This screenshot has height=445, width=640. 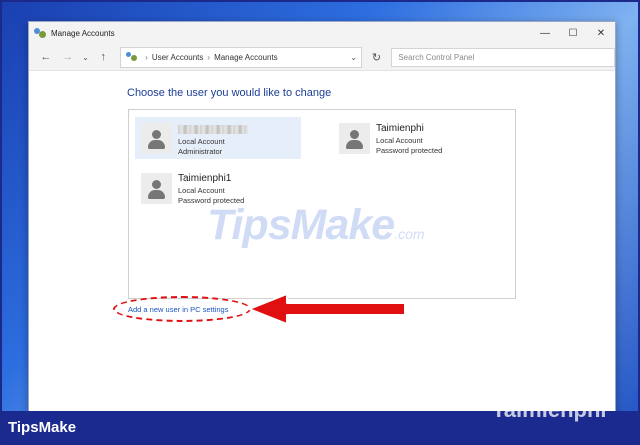 What do you see at coordinates (213, 129) in the screenshot?
I see `user-name-redacted` at bounding box center [213, 129].